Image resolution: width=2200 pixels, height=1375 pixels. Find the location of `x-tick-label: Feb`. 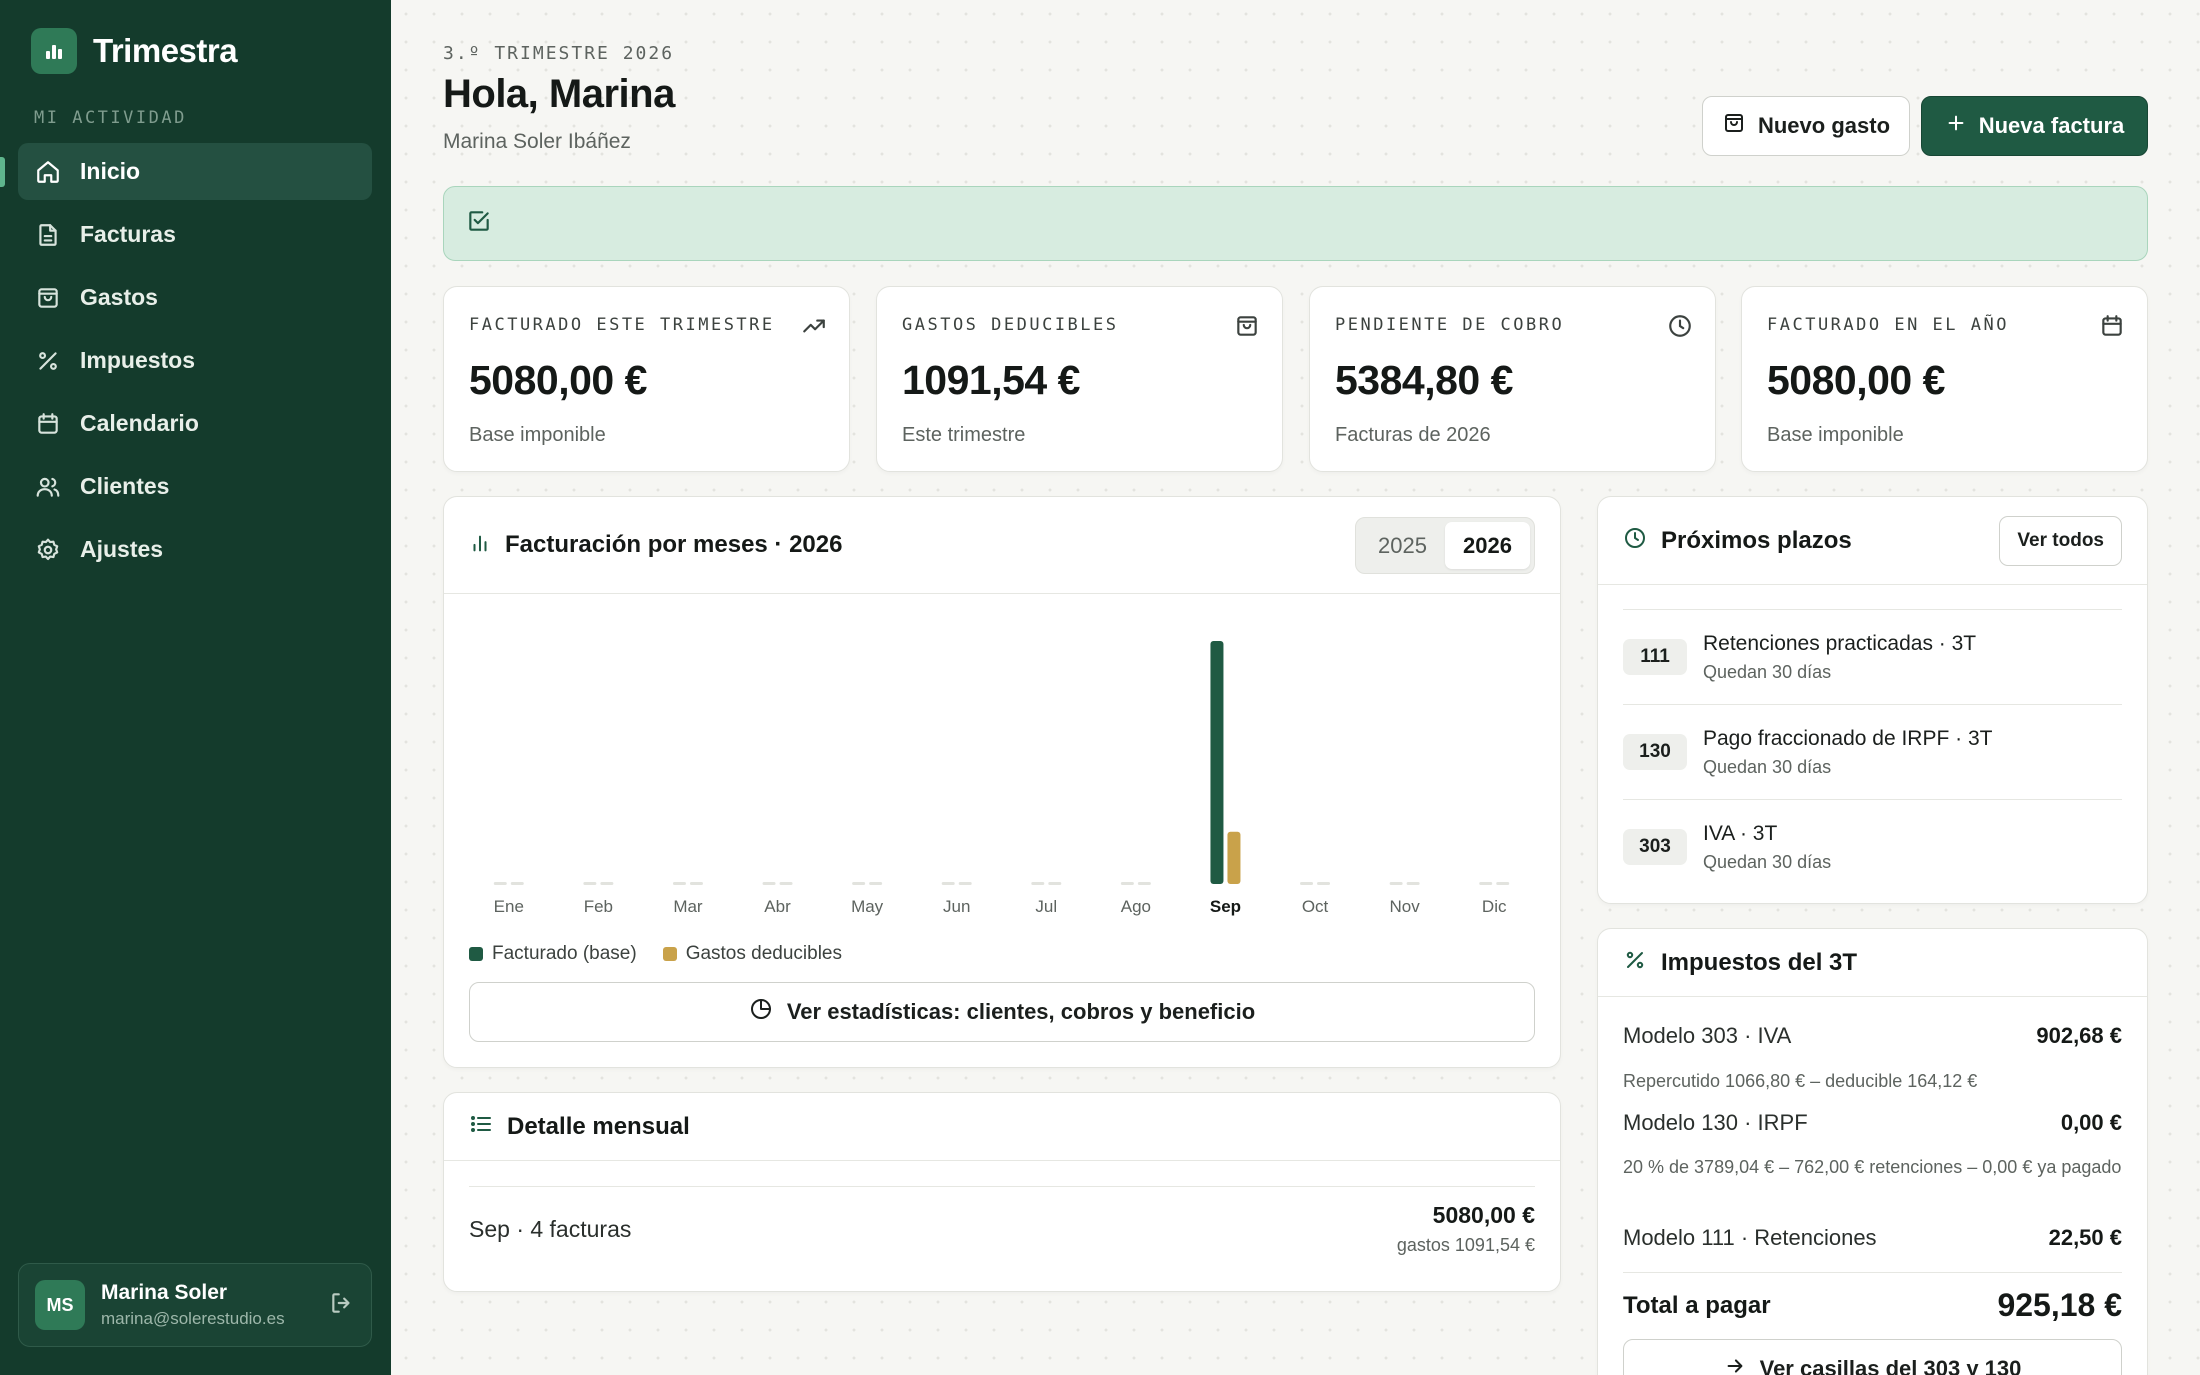

x-tick-label: Feb is located at coordinates (598, 906).